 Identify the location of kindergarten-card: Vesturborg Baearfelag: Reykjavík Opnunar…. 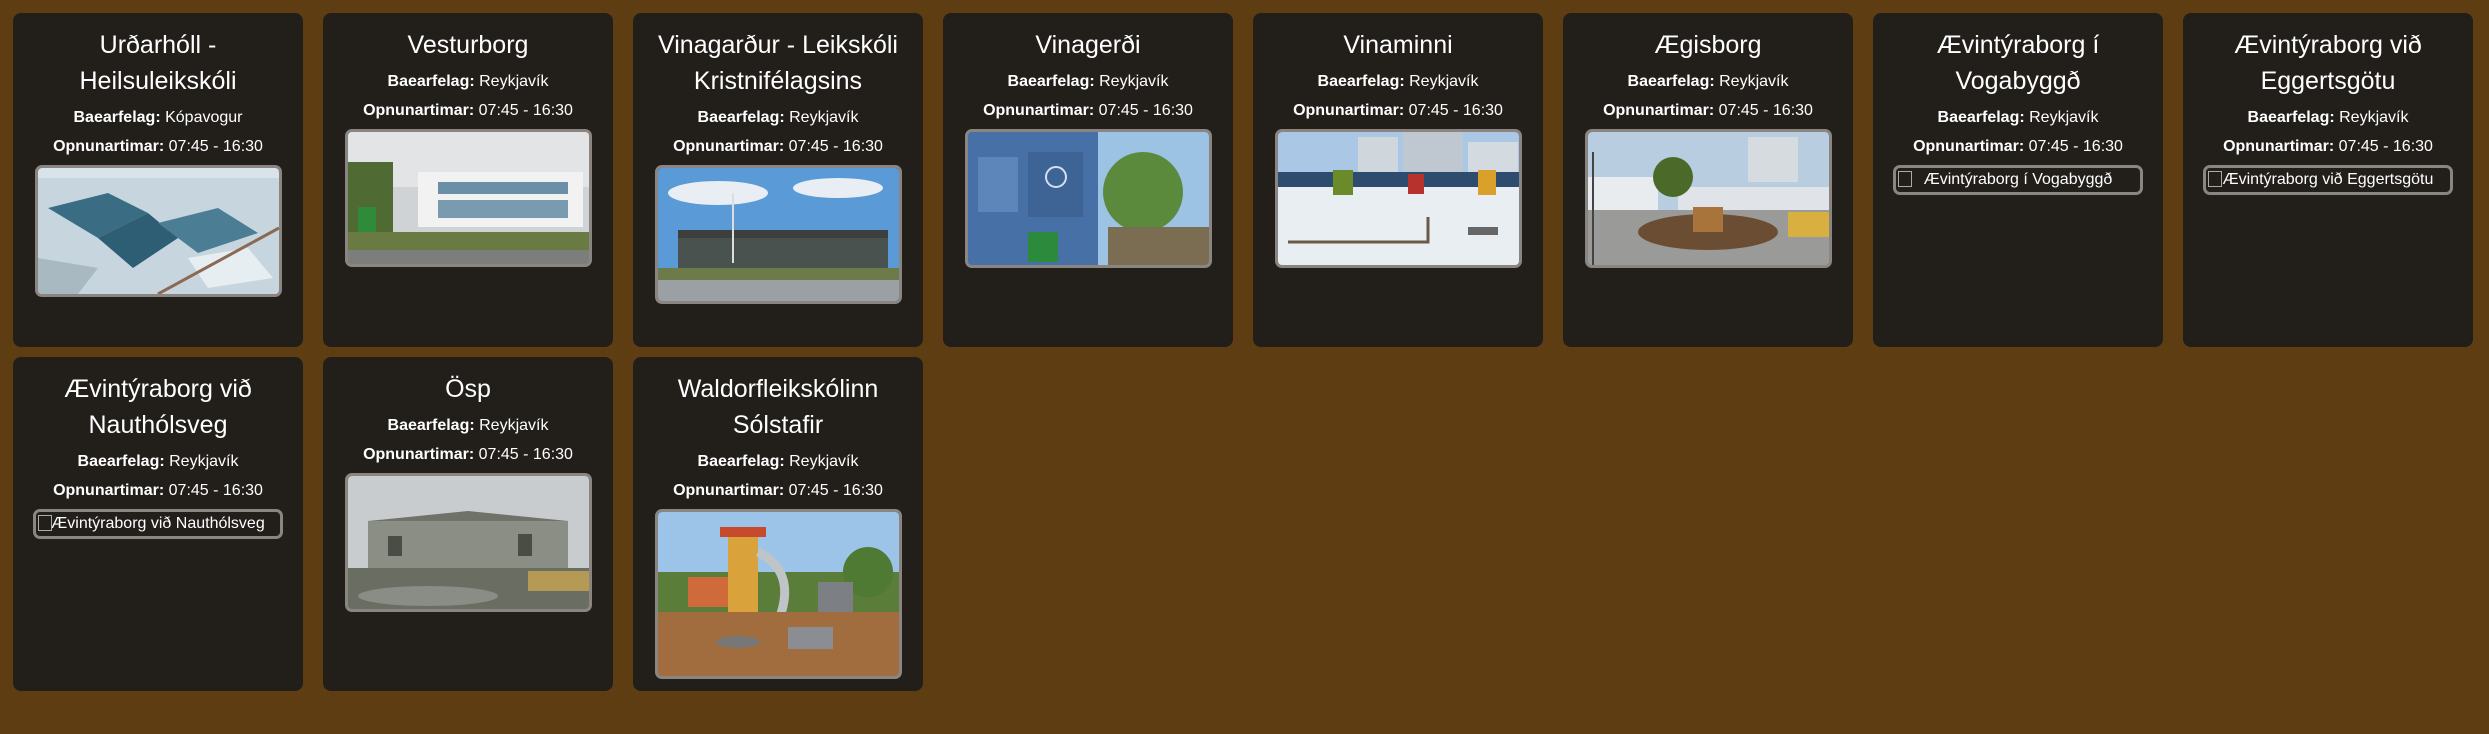
(468, 180).